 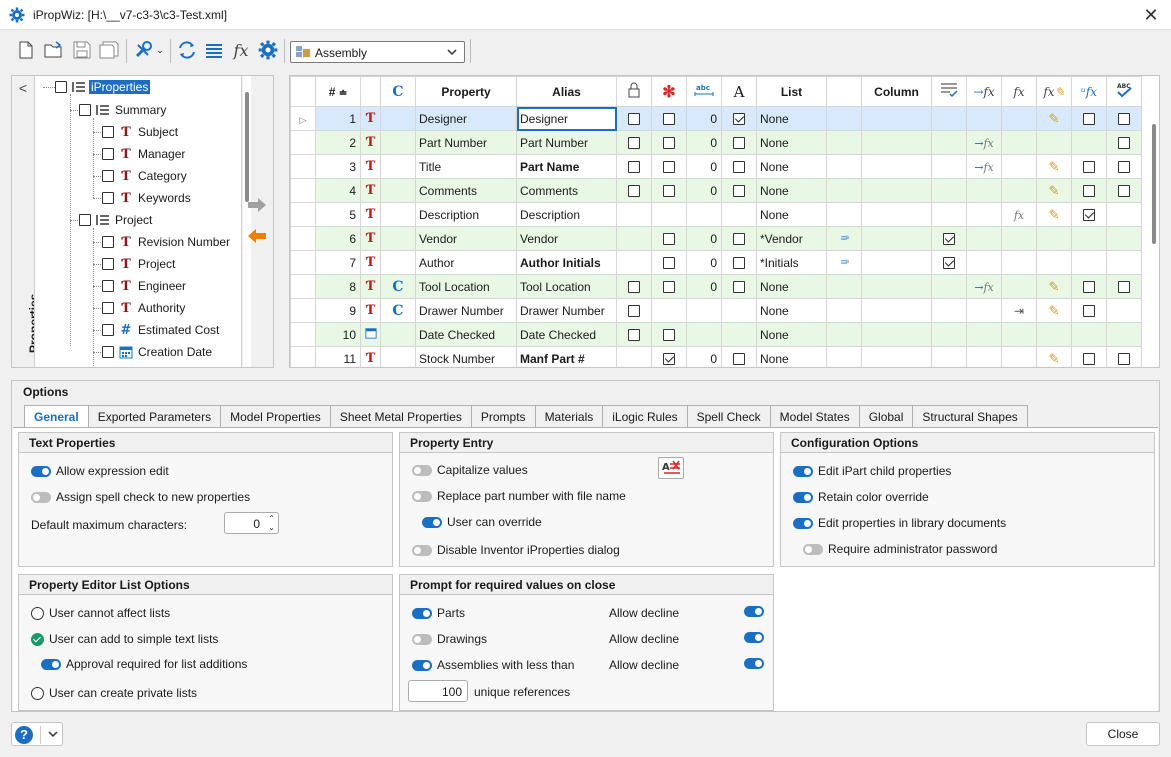 I want to click on tab-sheet-metal-properties: Sheet Metal Properties, so click(x=400, y=416).